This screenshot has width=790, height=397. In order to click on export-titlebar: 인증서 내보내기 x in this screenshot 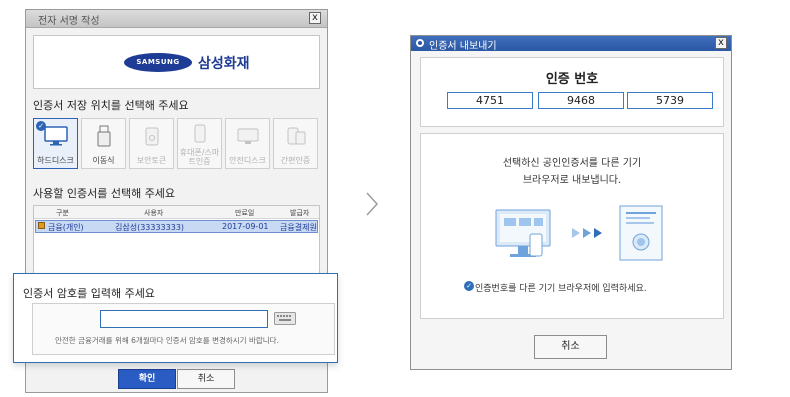, I will do `click(571, 44)`.